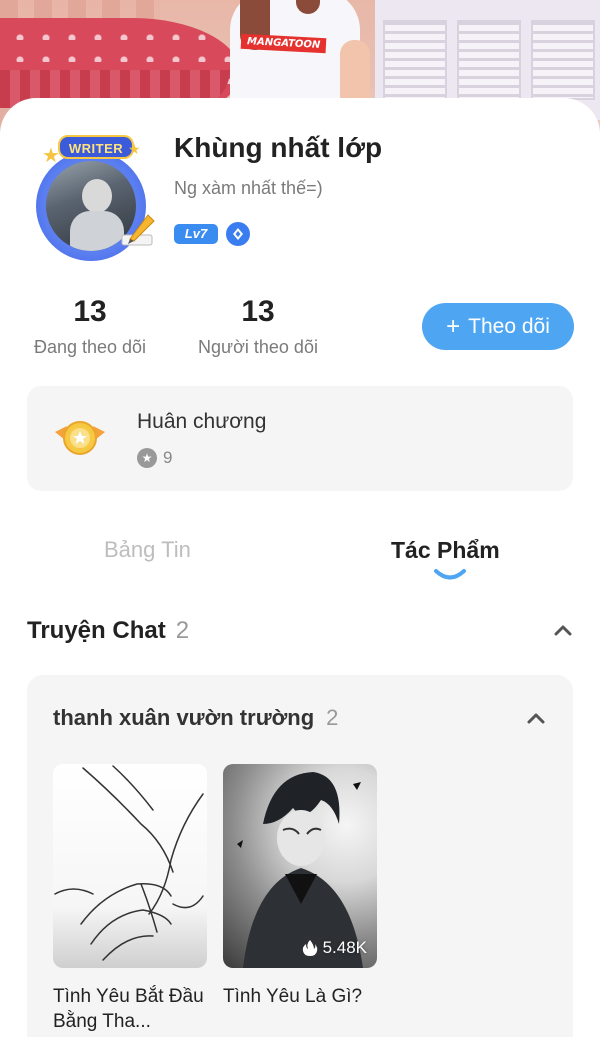 This screenshot has width=600, height=1037. I want to click on follow-button-label: Theo dõi, so click(509, 326).